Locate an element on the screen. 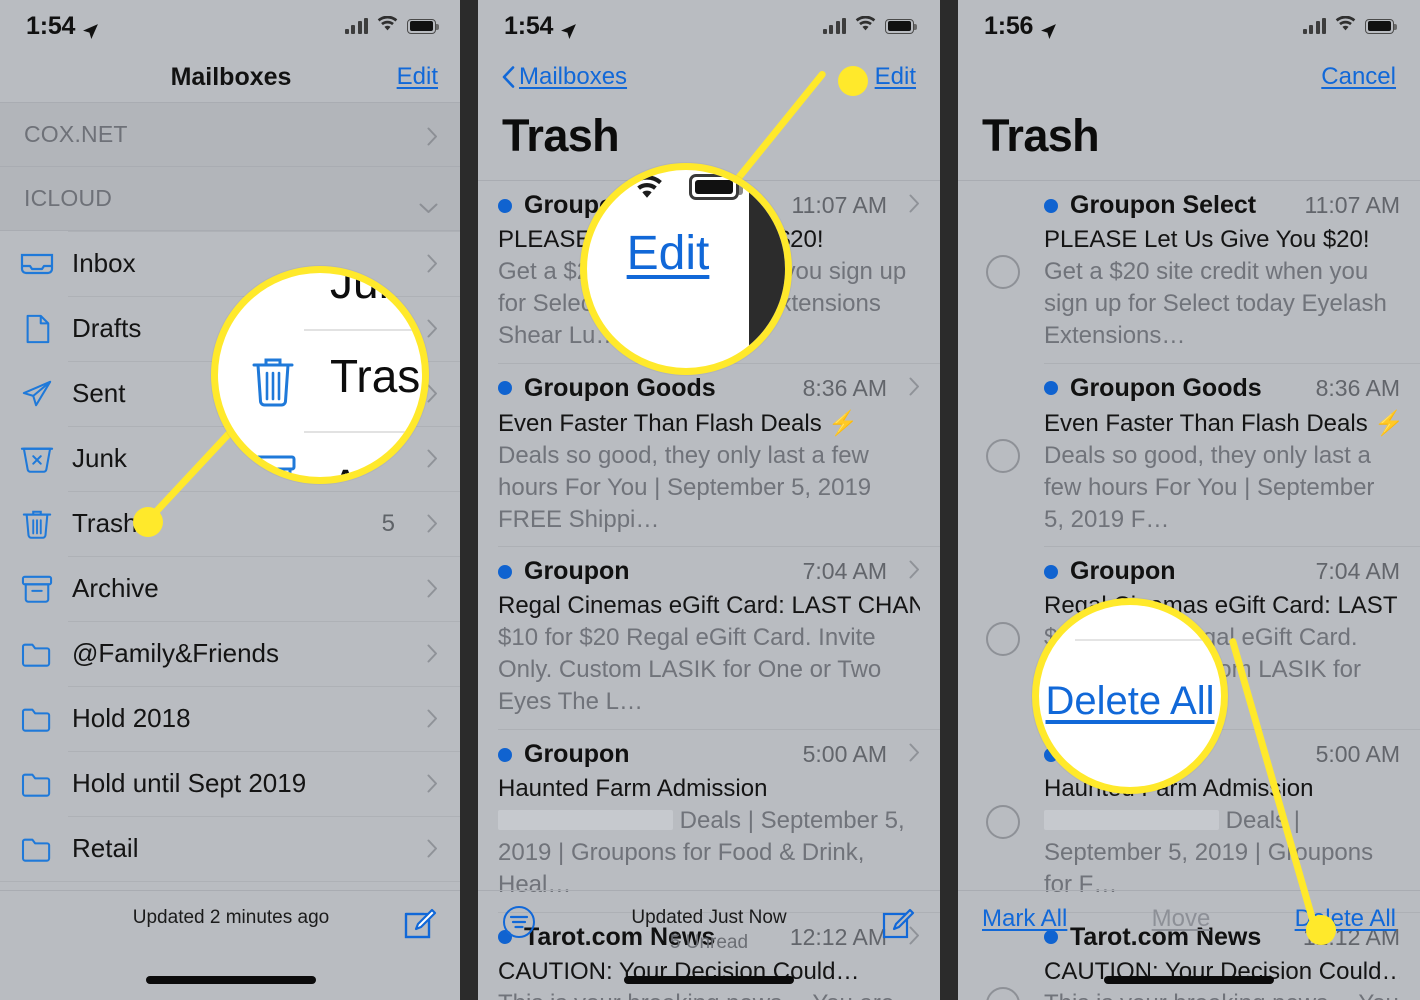  page-title: Mailboxes is located at coordinates (231, 76).